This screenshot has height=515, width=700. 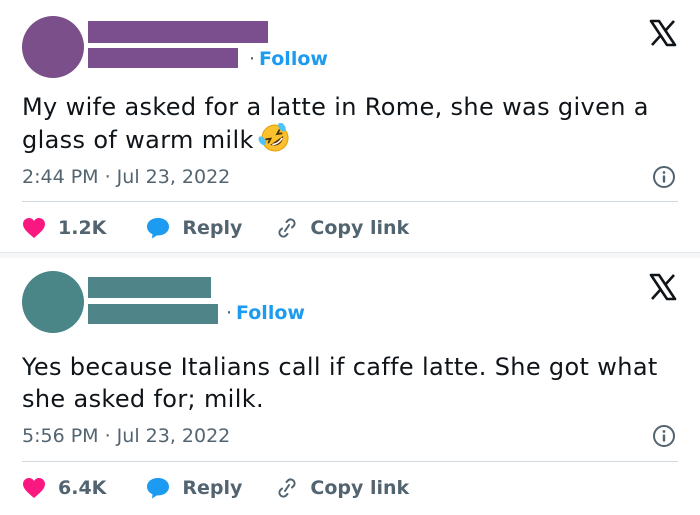 What do you see at coordinates (126, 436) in the screenshot?
I see `tweet-timestamp: 5:56 PM · Jul 23, 2022` at bounding box center [126, 436].